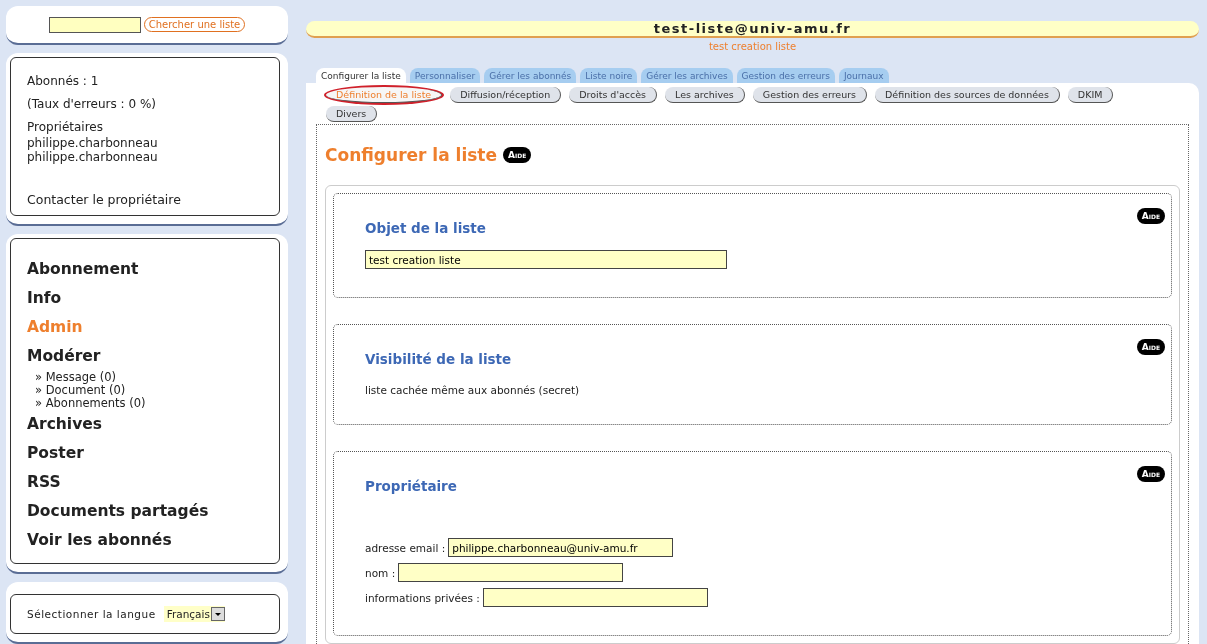 This screenshot has width=1207, height=644. Describe the element at coordinates (546, 259) in the screenshot. I see `input-field: test creation liste` at that location.